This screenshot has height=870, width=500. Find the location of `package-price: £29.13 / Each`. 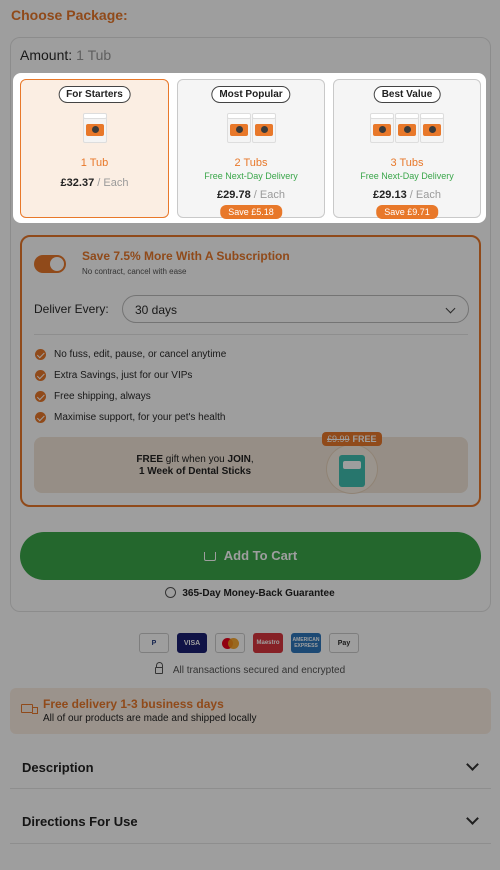

package-price: £29.13 / Each is located at coordinates (407, 195).